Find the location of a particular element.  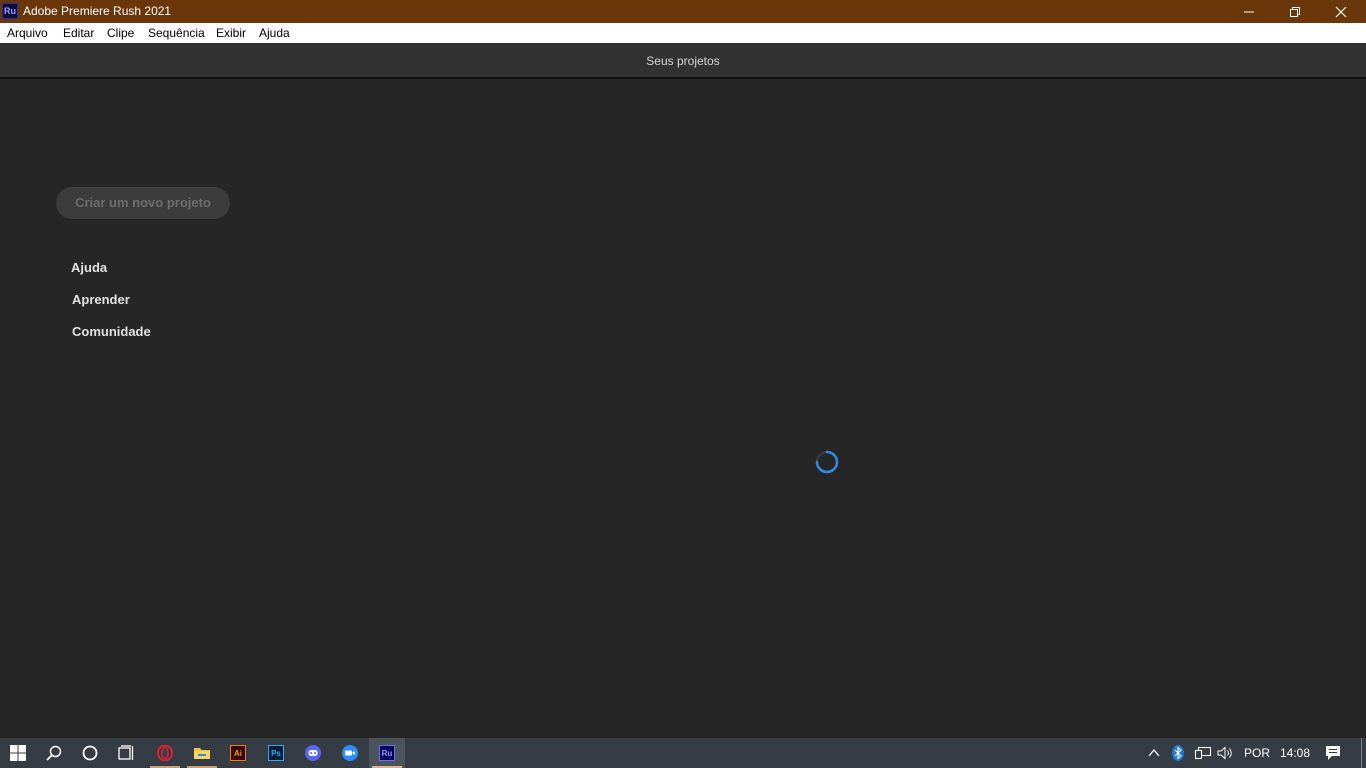

taskbar-app-zoom is located at coordinates (350, 753).